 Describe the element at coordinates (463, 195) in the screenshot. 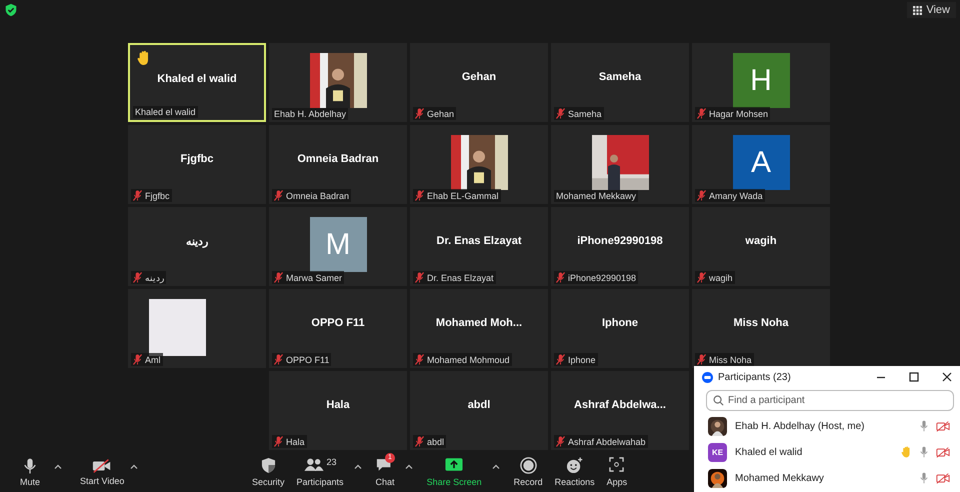

I see `participant-label: Ehab EL-Gammal` at that location.